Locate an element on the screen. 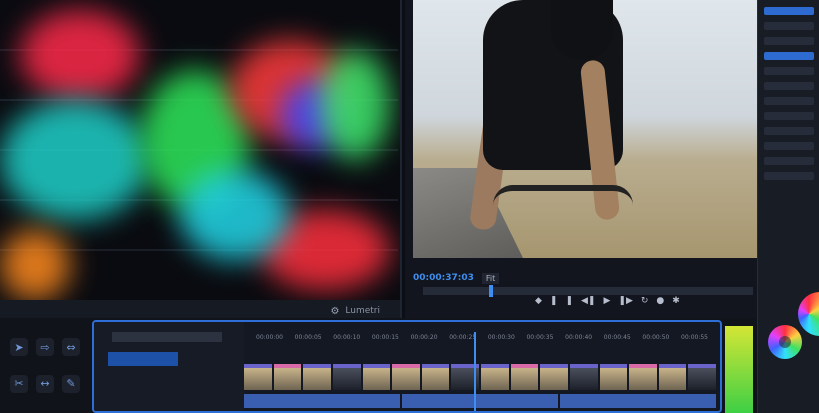 The image size is (819, 413). timeline-playhead is located at coordinates (475, 371).